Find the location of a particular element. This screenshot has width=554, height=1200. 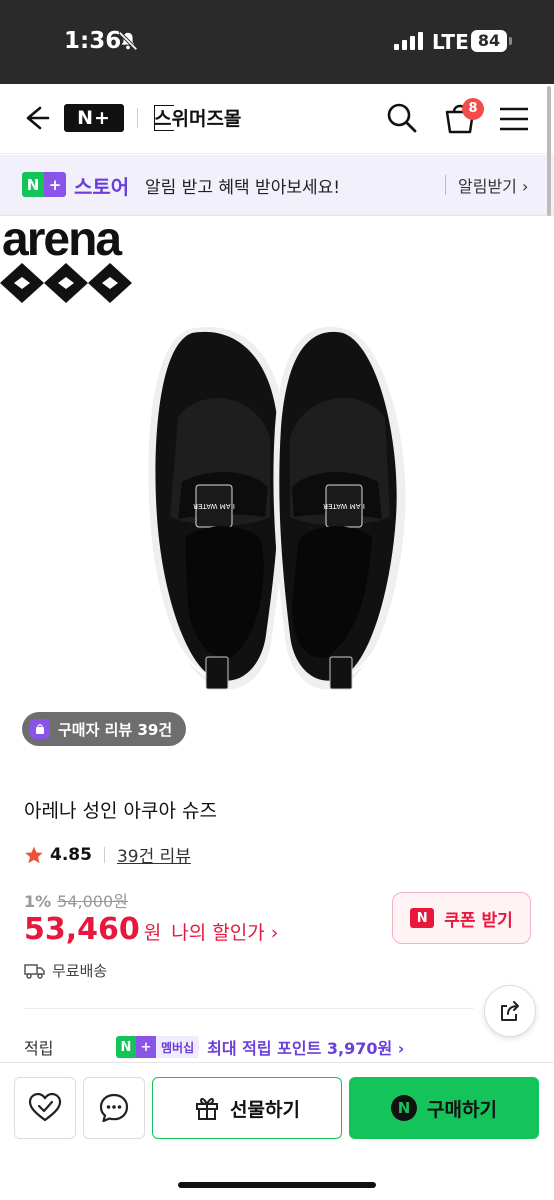

rating-value: 4.85 is located at coordinates (71, 854).